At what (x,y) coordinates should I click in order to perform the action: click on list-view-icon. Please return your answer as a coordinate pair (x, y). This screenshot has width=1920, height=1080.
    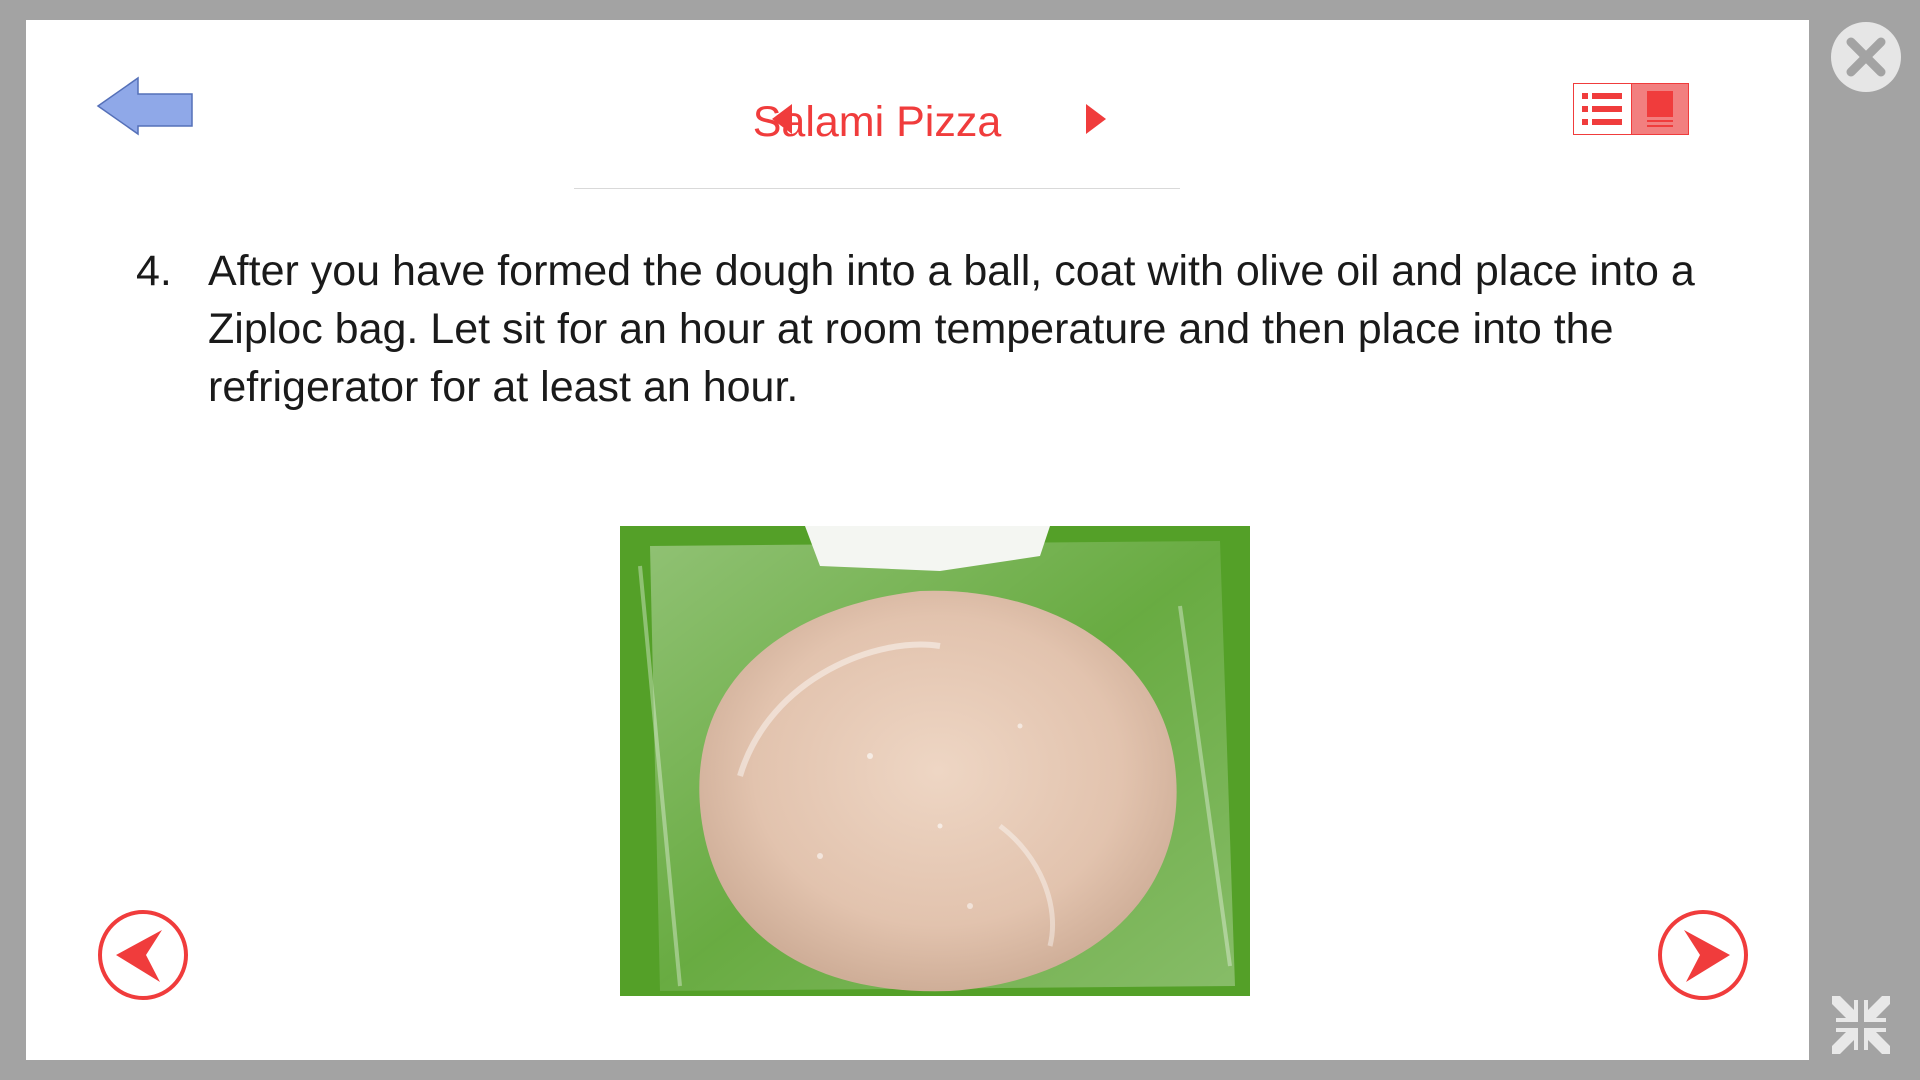
    Looking at the image, I should click on (1603, 109).